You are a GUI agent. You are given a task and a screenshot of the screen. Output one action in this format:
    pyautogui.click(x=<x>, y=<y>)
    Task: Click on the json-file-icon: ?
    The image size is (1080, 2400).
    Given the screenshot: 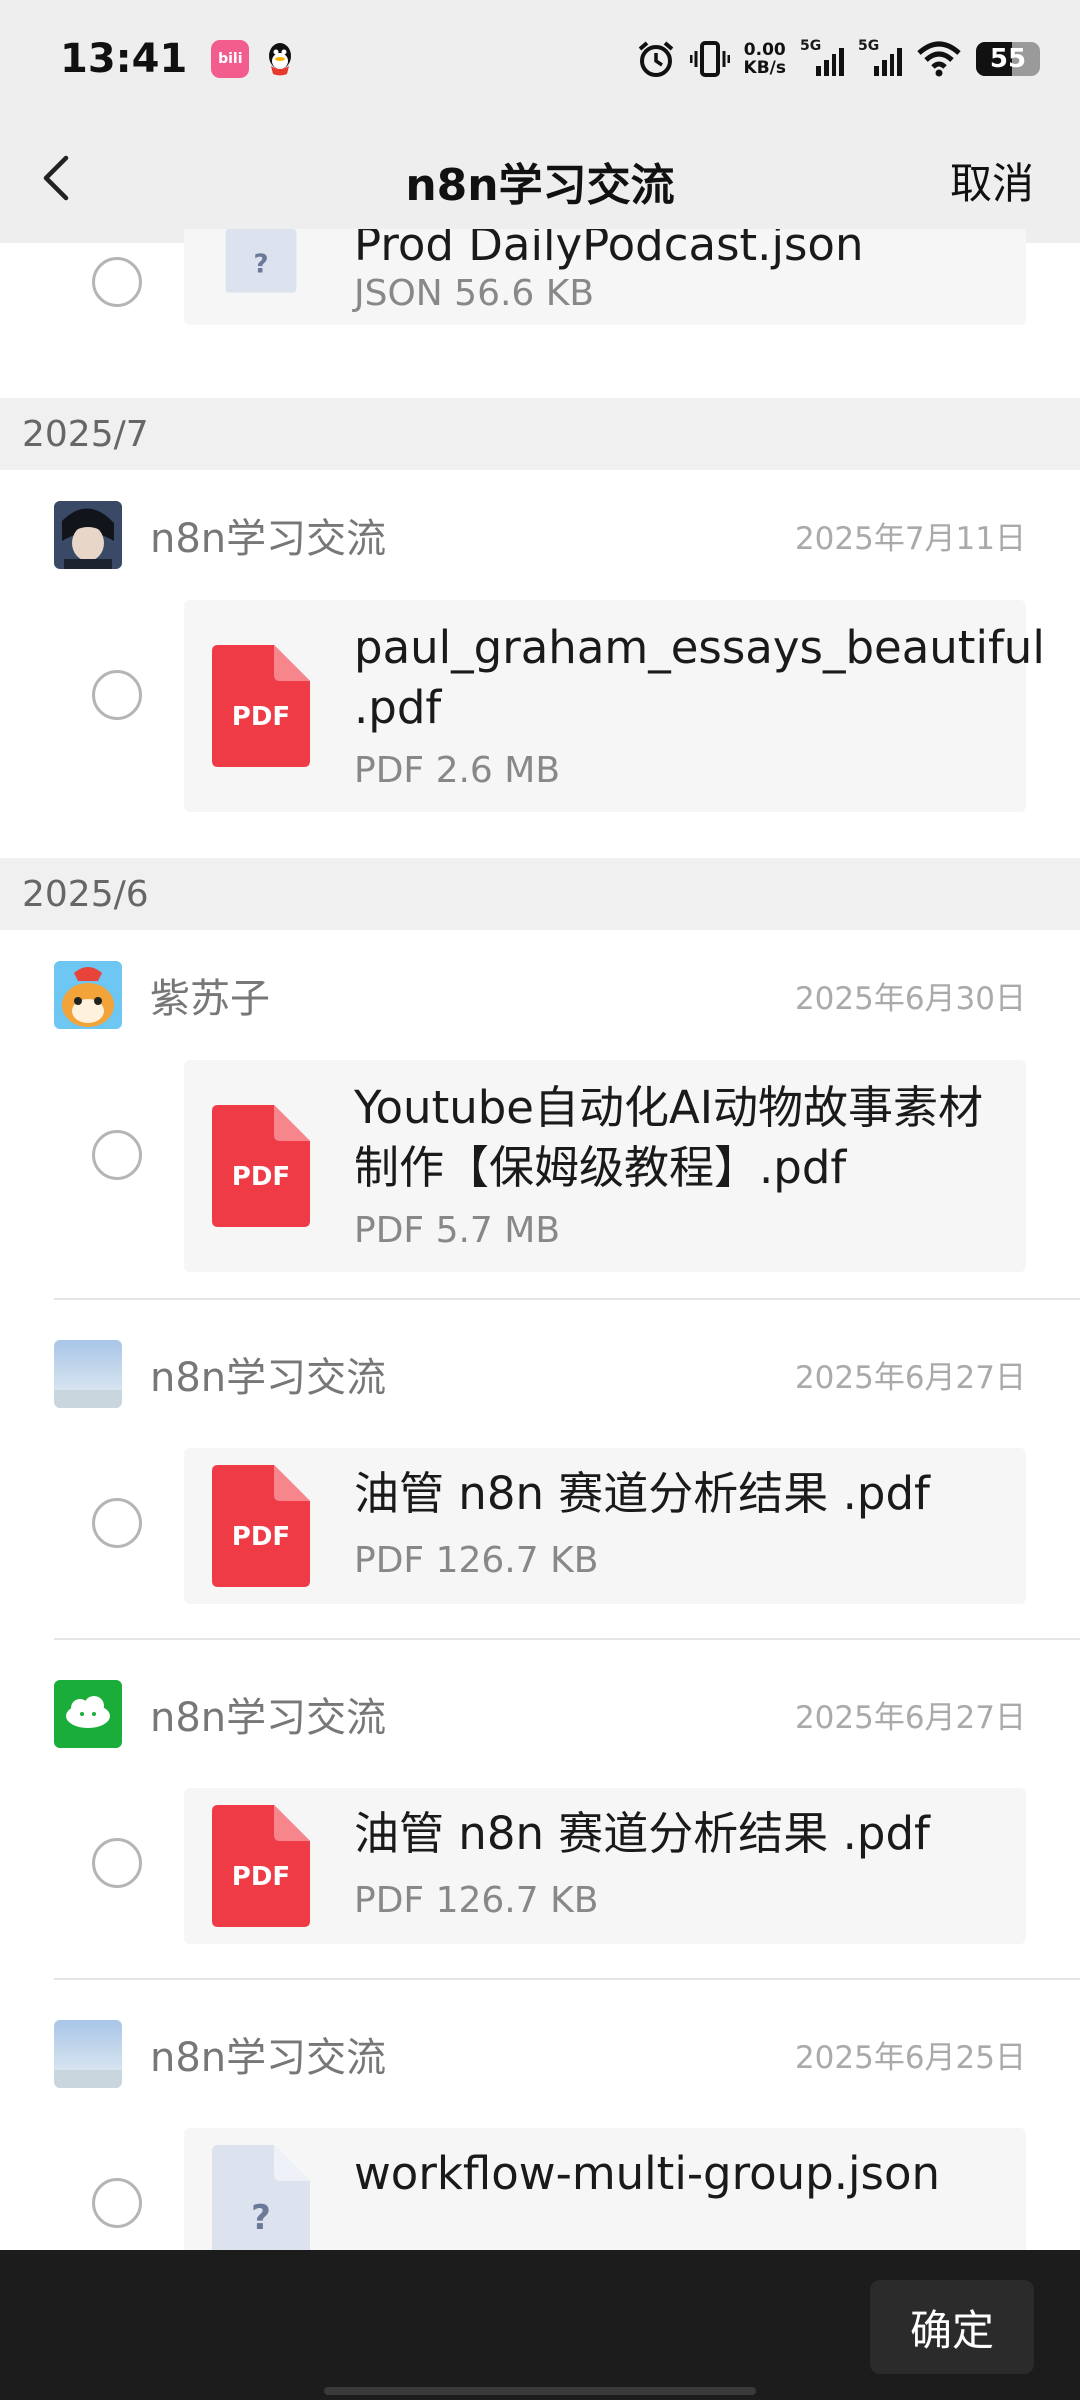 What is the action you would take?
    pyautogui.click(x=261, y=2206)
    